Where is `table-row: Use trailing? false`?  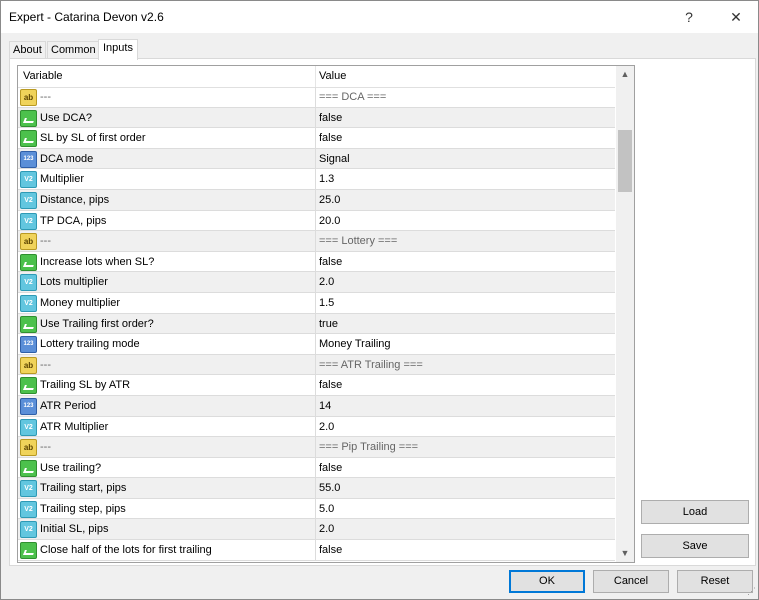
table-row: Use trailing? false is located at coordinates (316, 468).